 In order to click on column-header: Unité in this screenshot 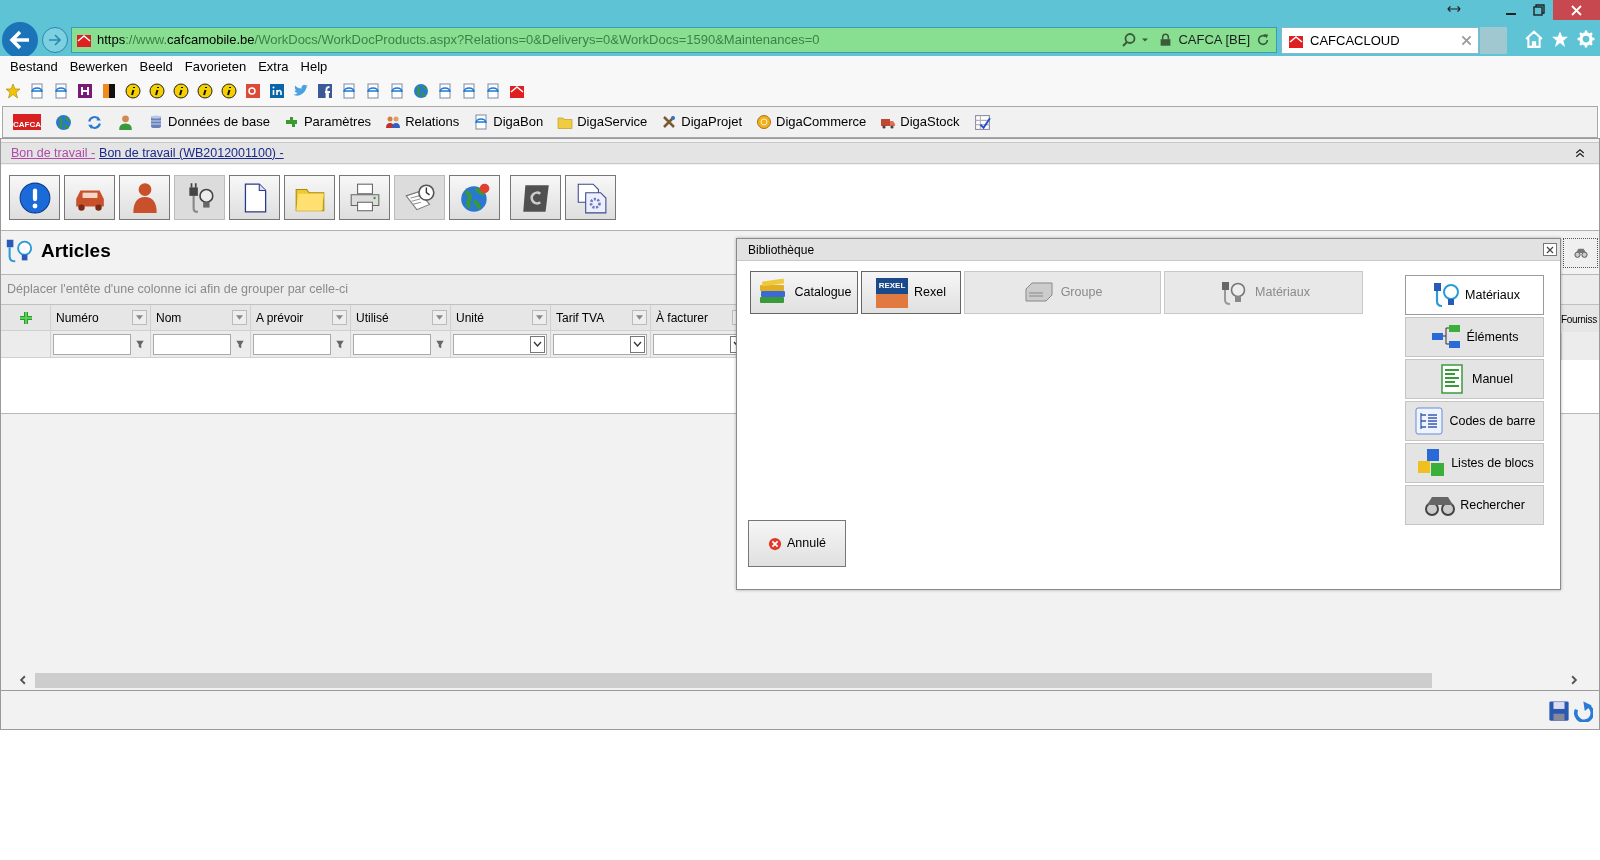, I will do `click(494, 317)`.